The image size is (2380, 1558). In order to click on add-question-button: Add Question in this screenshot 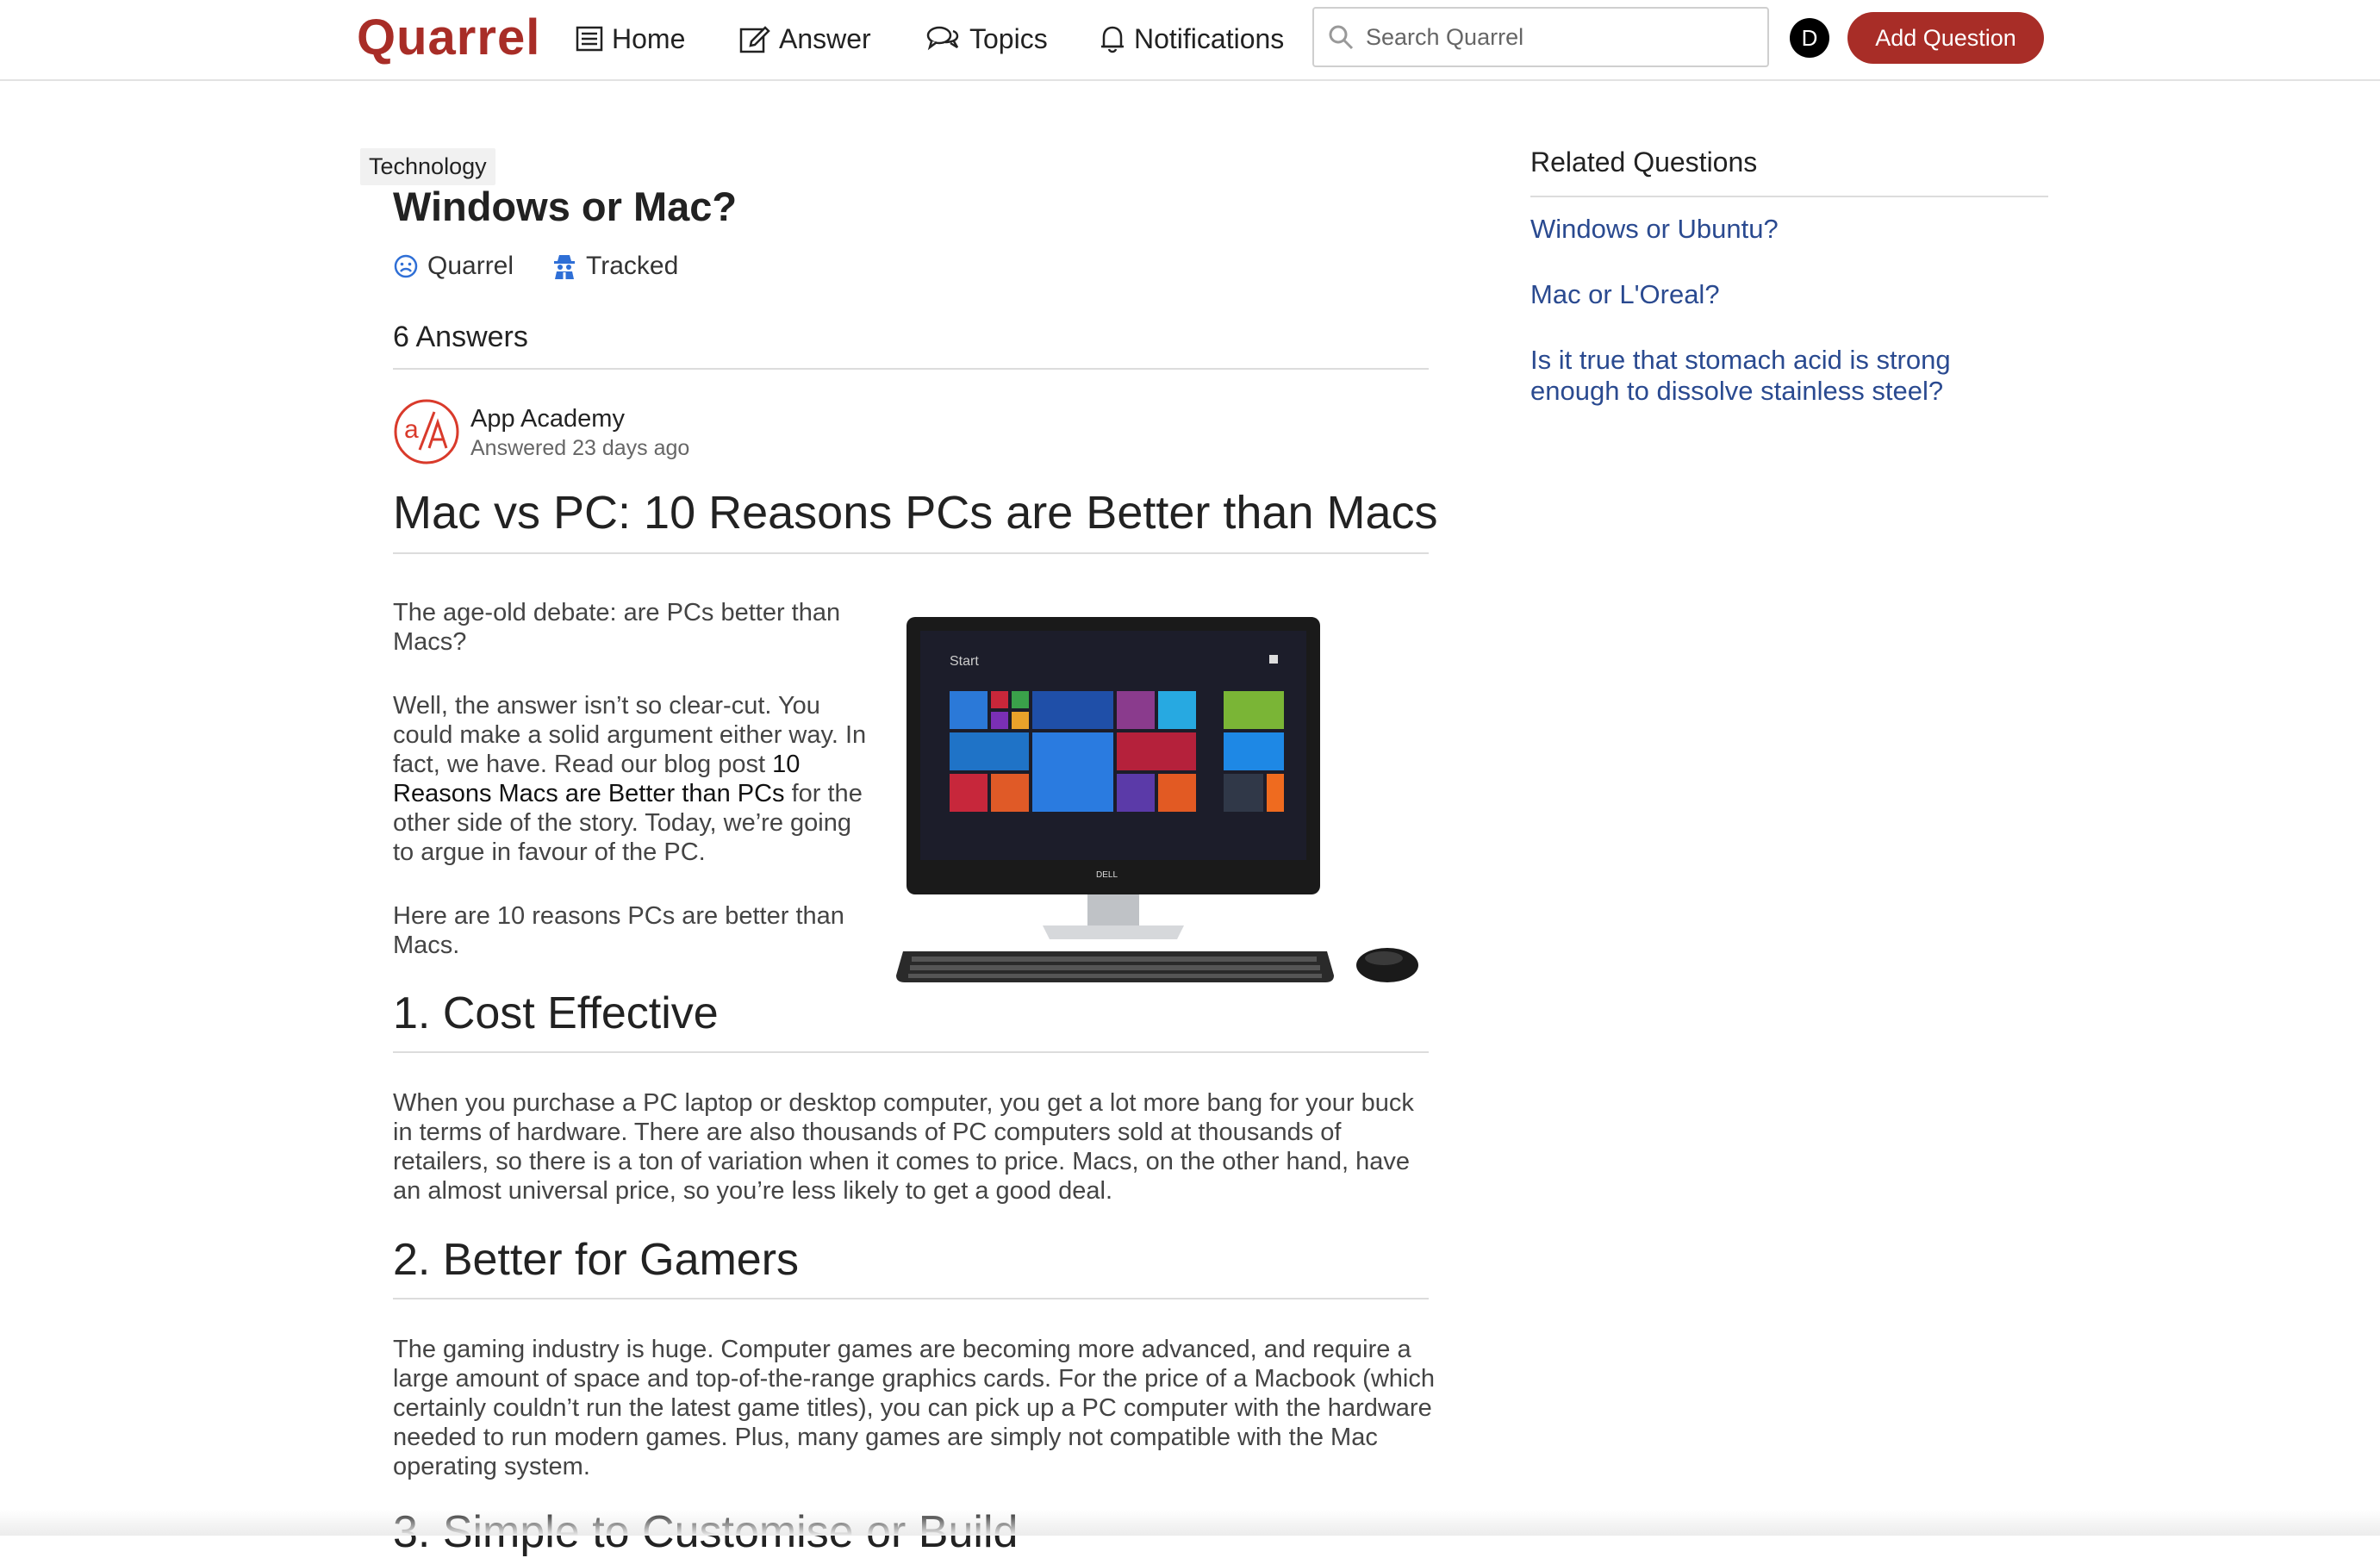, I will do `click(1945, 38)`.